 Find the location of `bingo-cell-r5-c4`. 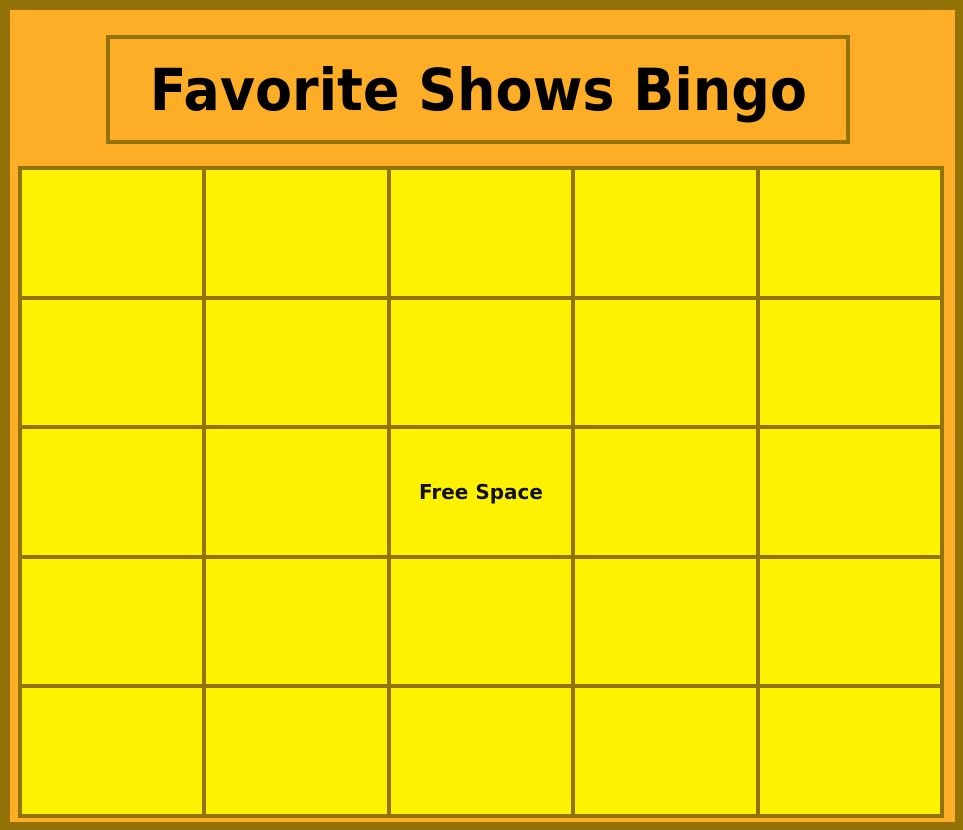

bingo-cell-r5-c4 is located at coordinates (665, 751).